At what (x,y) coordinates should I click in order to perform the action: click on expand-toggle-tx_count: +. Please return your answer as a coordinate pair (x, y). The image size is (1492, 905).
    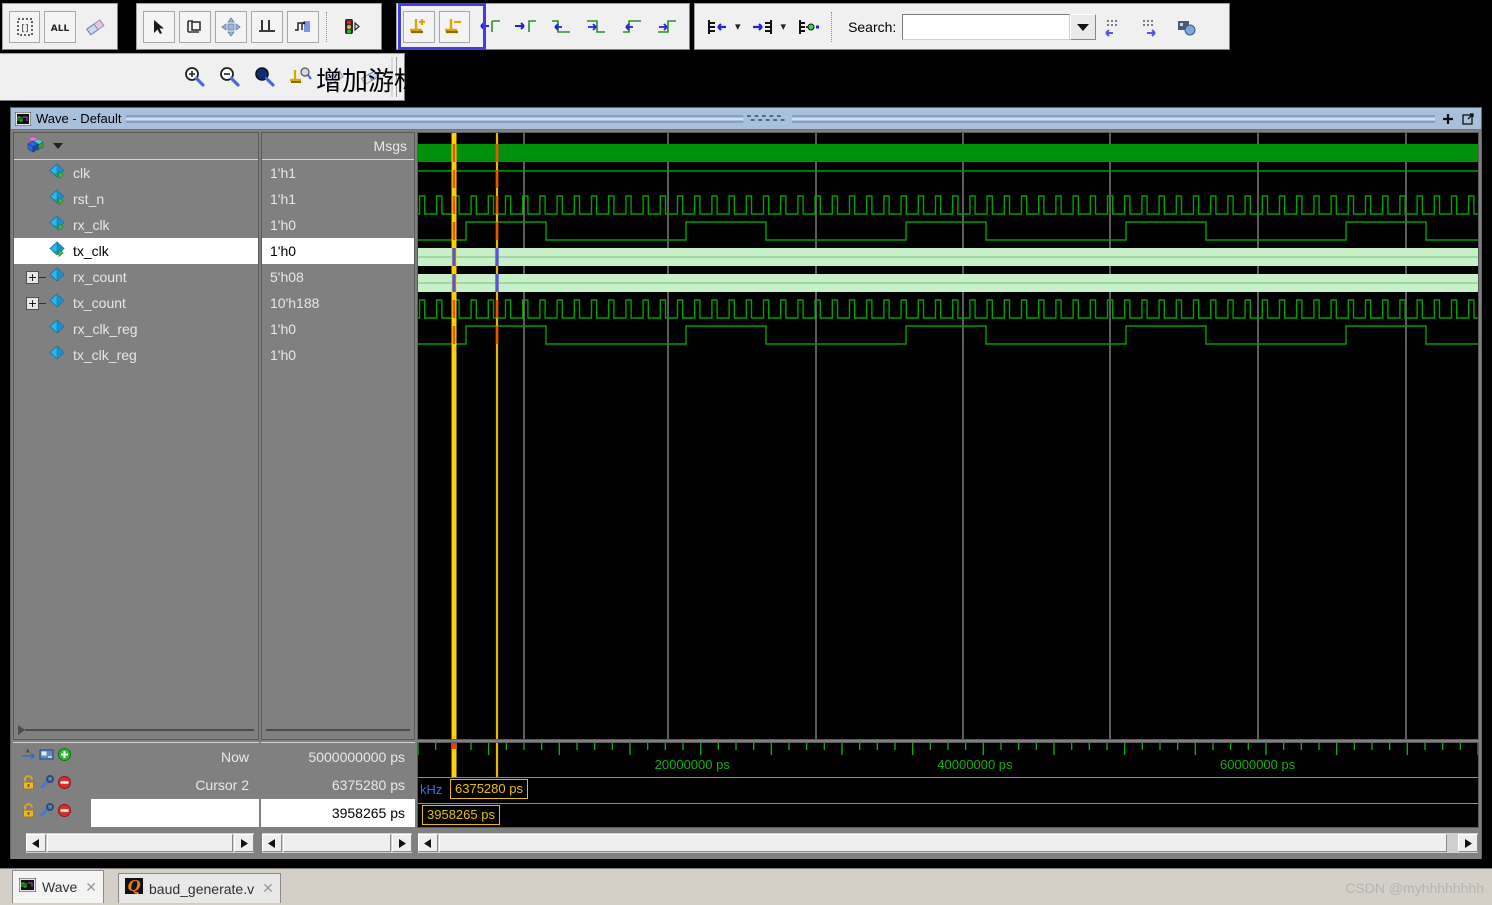
    Looking at the image, I should click on (32, 303).